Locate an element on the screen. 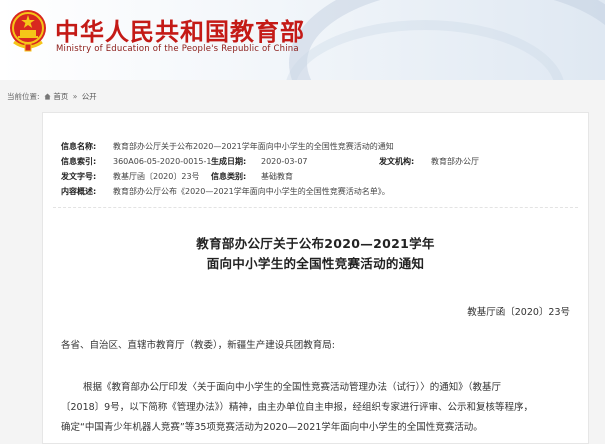 Image resolution: width=605 pixels, height=444 pixels. date-value: 2020-03-07 is located at coordinates (284, 161).